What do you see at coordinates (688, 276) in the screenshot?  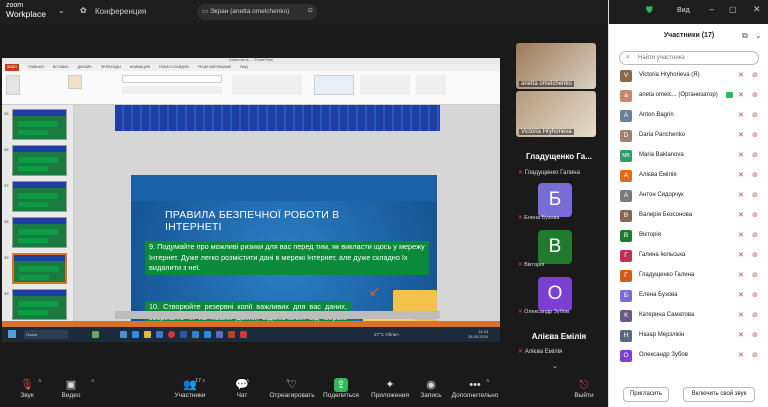 I see `participant-row: Г Гладущенко Галина ✕ ⊘` at bounding box center [688, 276].